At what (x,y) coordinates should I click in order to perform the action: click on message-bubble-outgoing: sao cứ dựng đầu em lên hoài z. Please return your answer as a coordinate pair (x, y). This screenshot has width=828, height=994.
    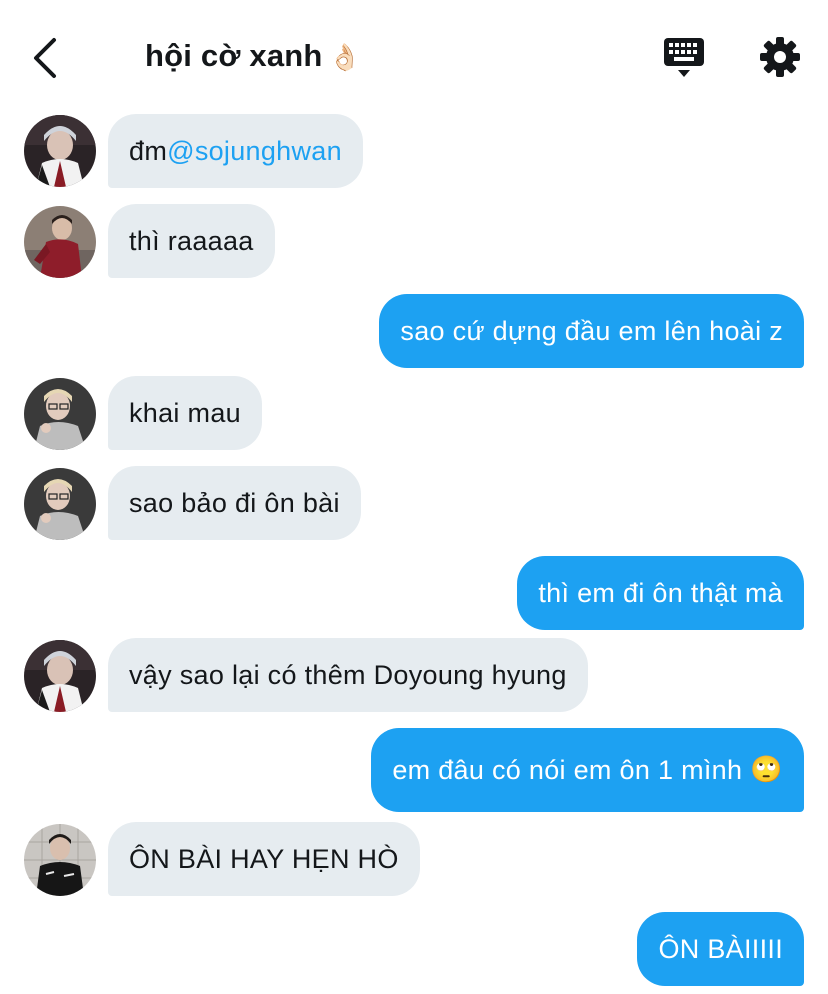
    Looking at the image, I should click on (591, 331).